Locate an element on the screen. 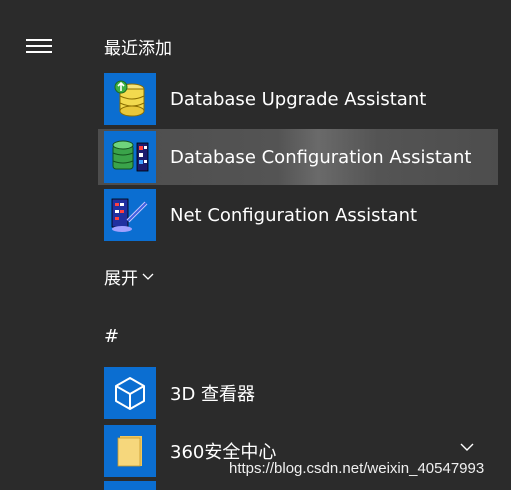 This screenshot has width=511, height=490. section-recently-added: 最近添加 is located at coordinates (138, 49).